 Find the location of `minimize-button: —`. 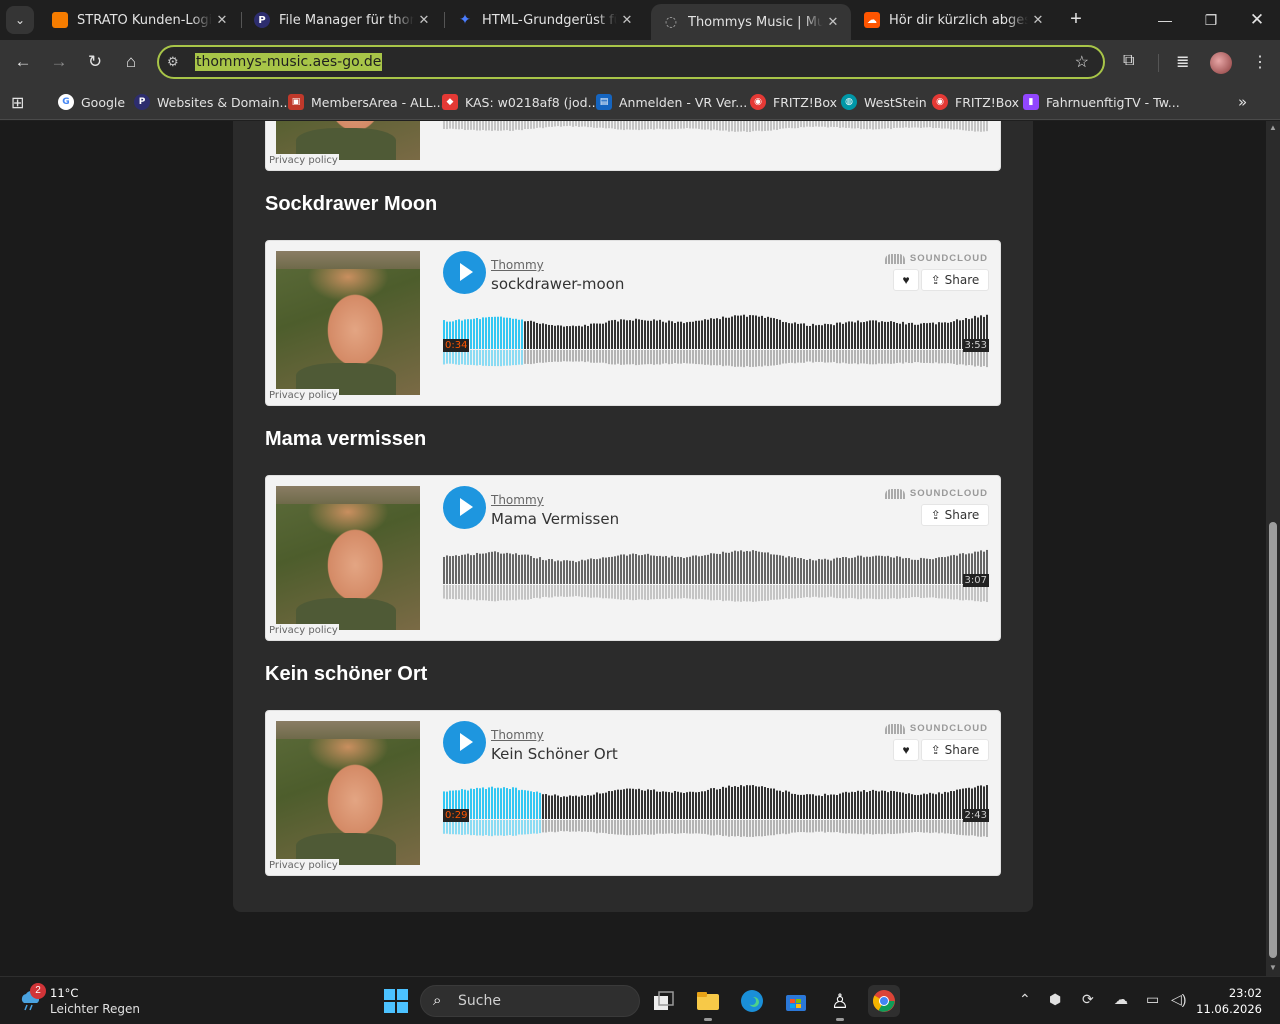

minimize-button: — is located at coordinates (1165, 20).